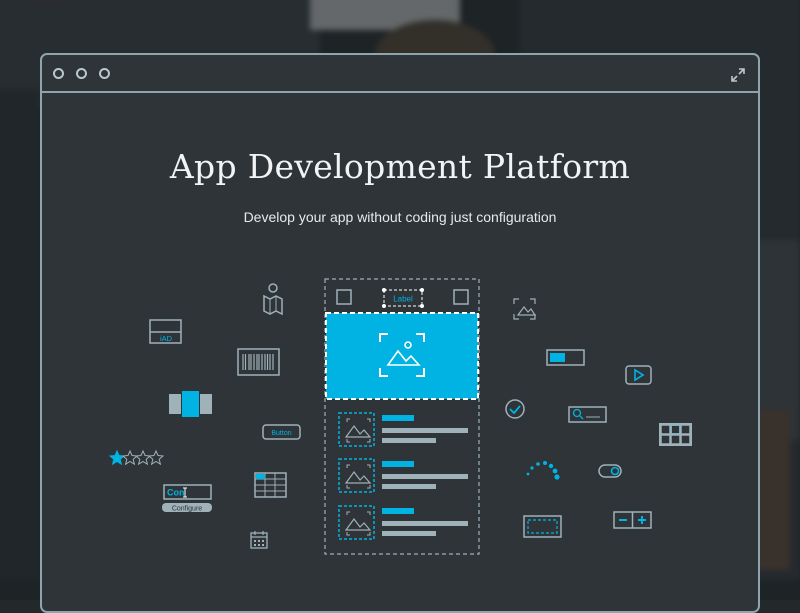  I want to click on toggle-switch-icon, so click(610, 471).